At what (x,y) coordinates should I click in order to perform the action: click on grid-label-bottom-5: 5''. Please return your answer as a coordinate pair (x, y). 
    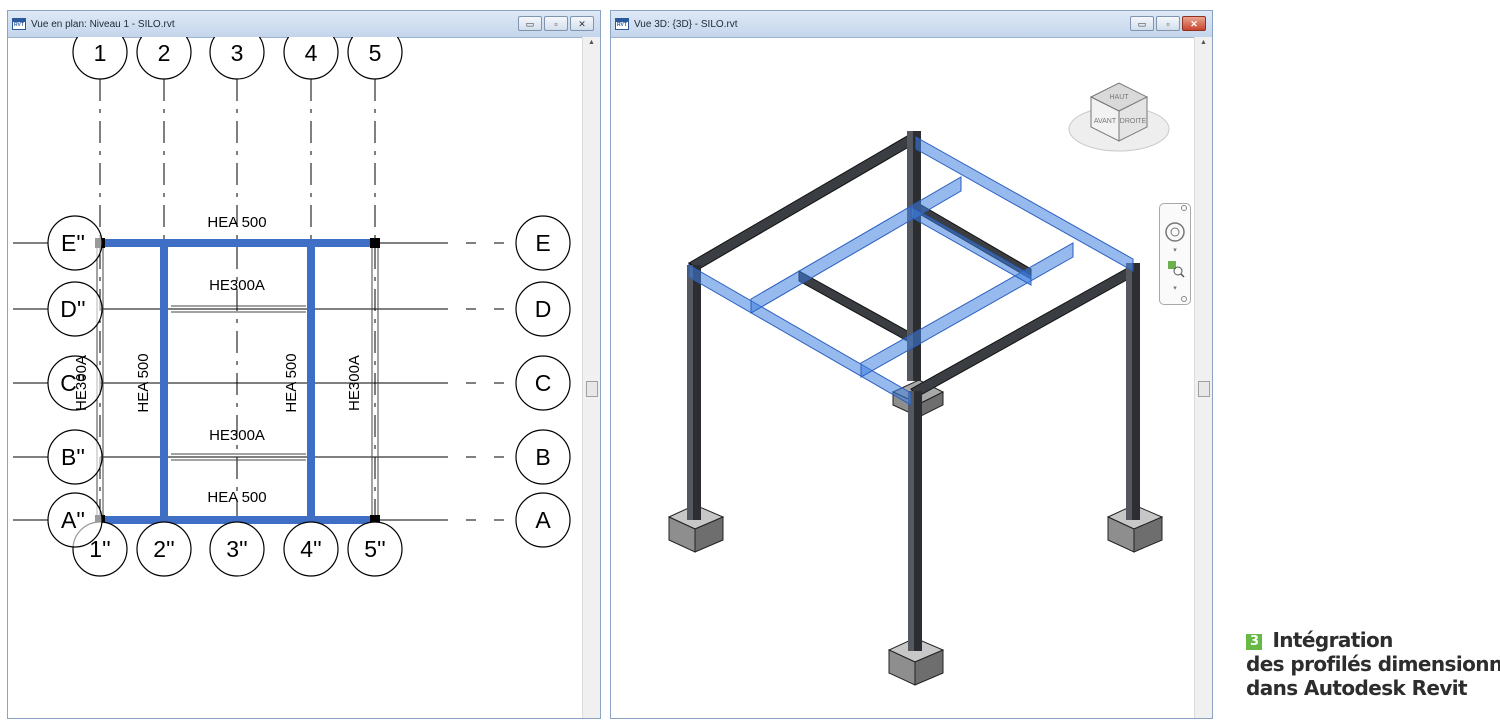
    Looking at the image, I should click on (375, 549).